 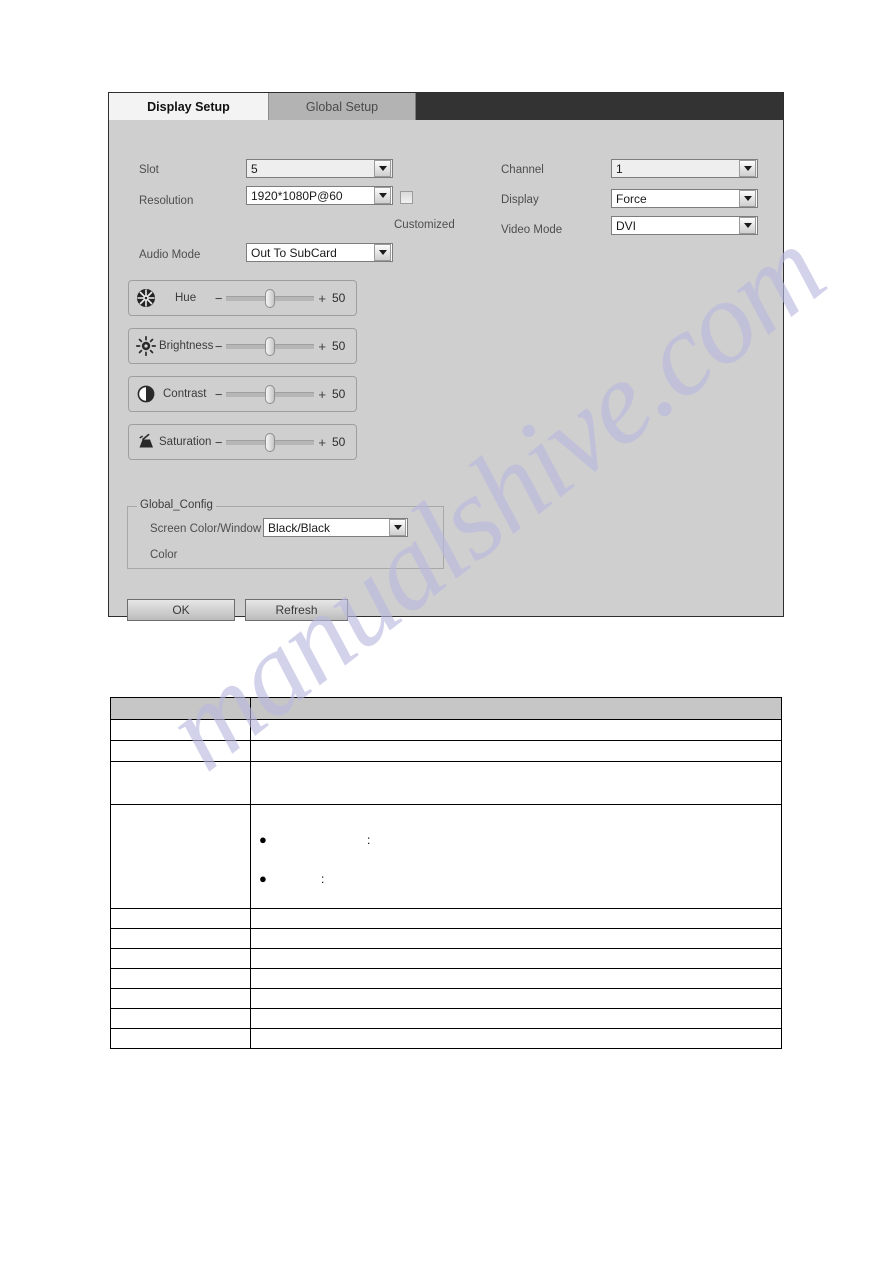 I want to click on brightness-slider-row: Brightness − + 50, so click(x=242, y=346).